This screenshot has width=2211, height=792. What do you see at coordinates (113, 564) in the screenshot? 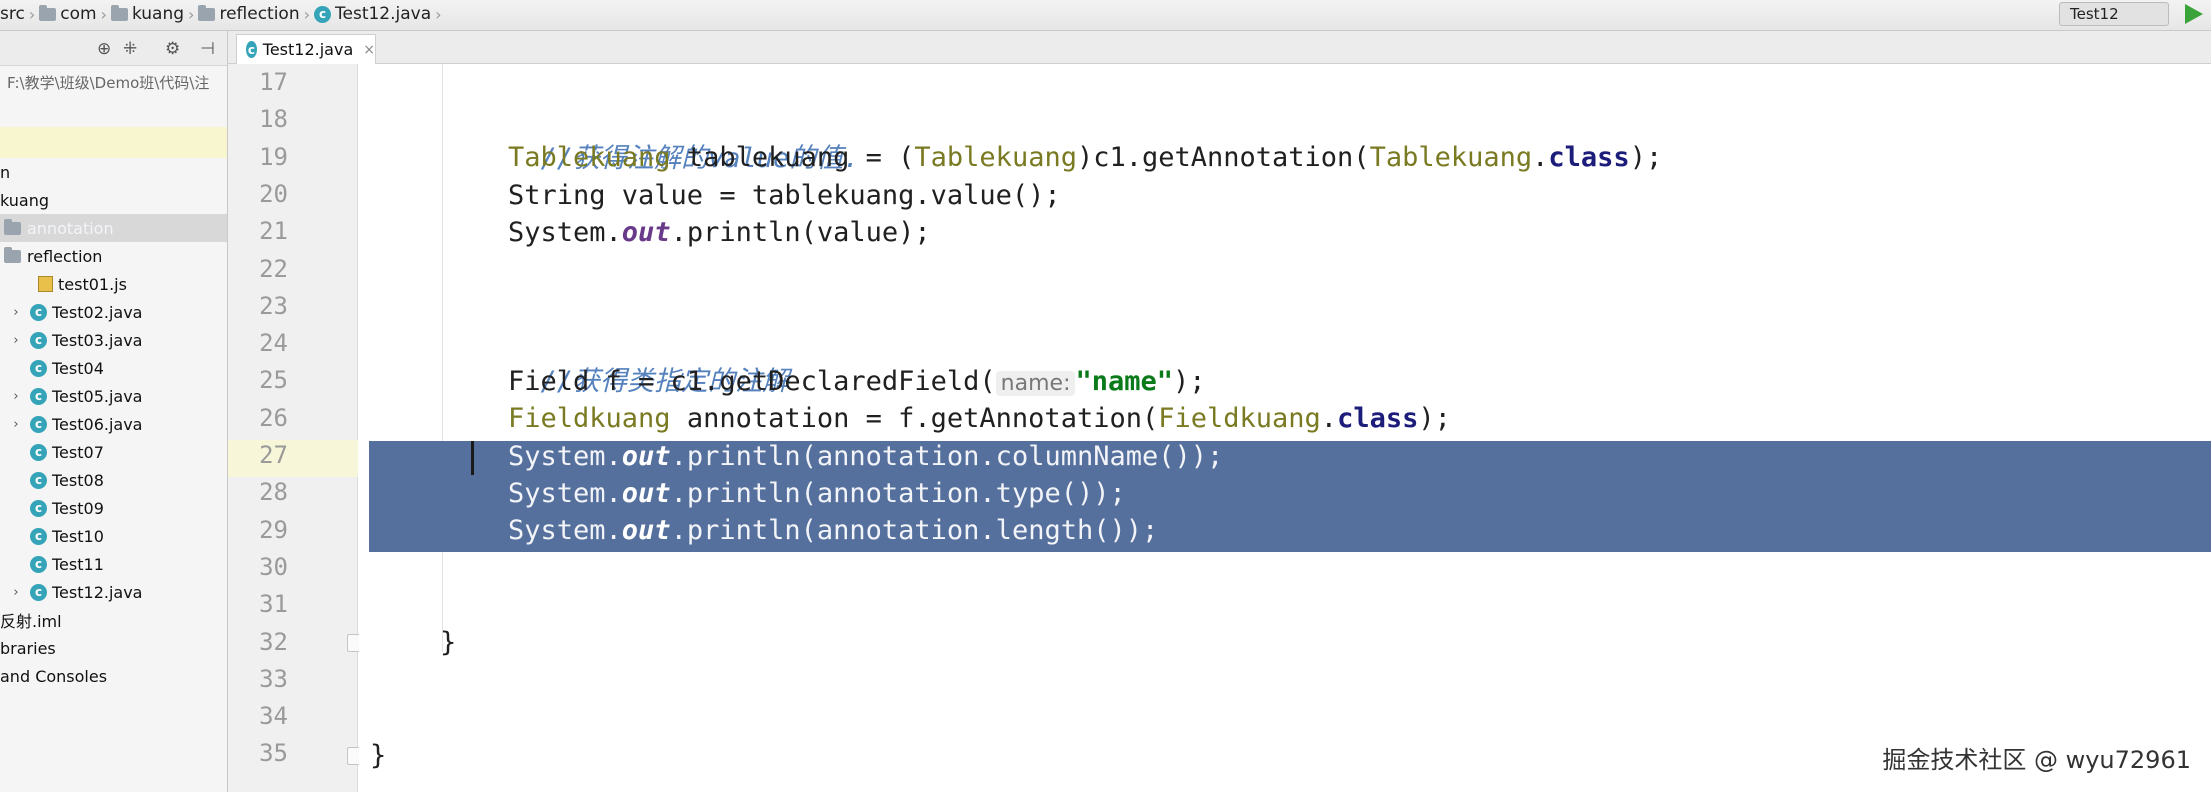
I see `tree-item: c Test11` at bounding box center [113, 564].